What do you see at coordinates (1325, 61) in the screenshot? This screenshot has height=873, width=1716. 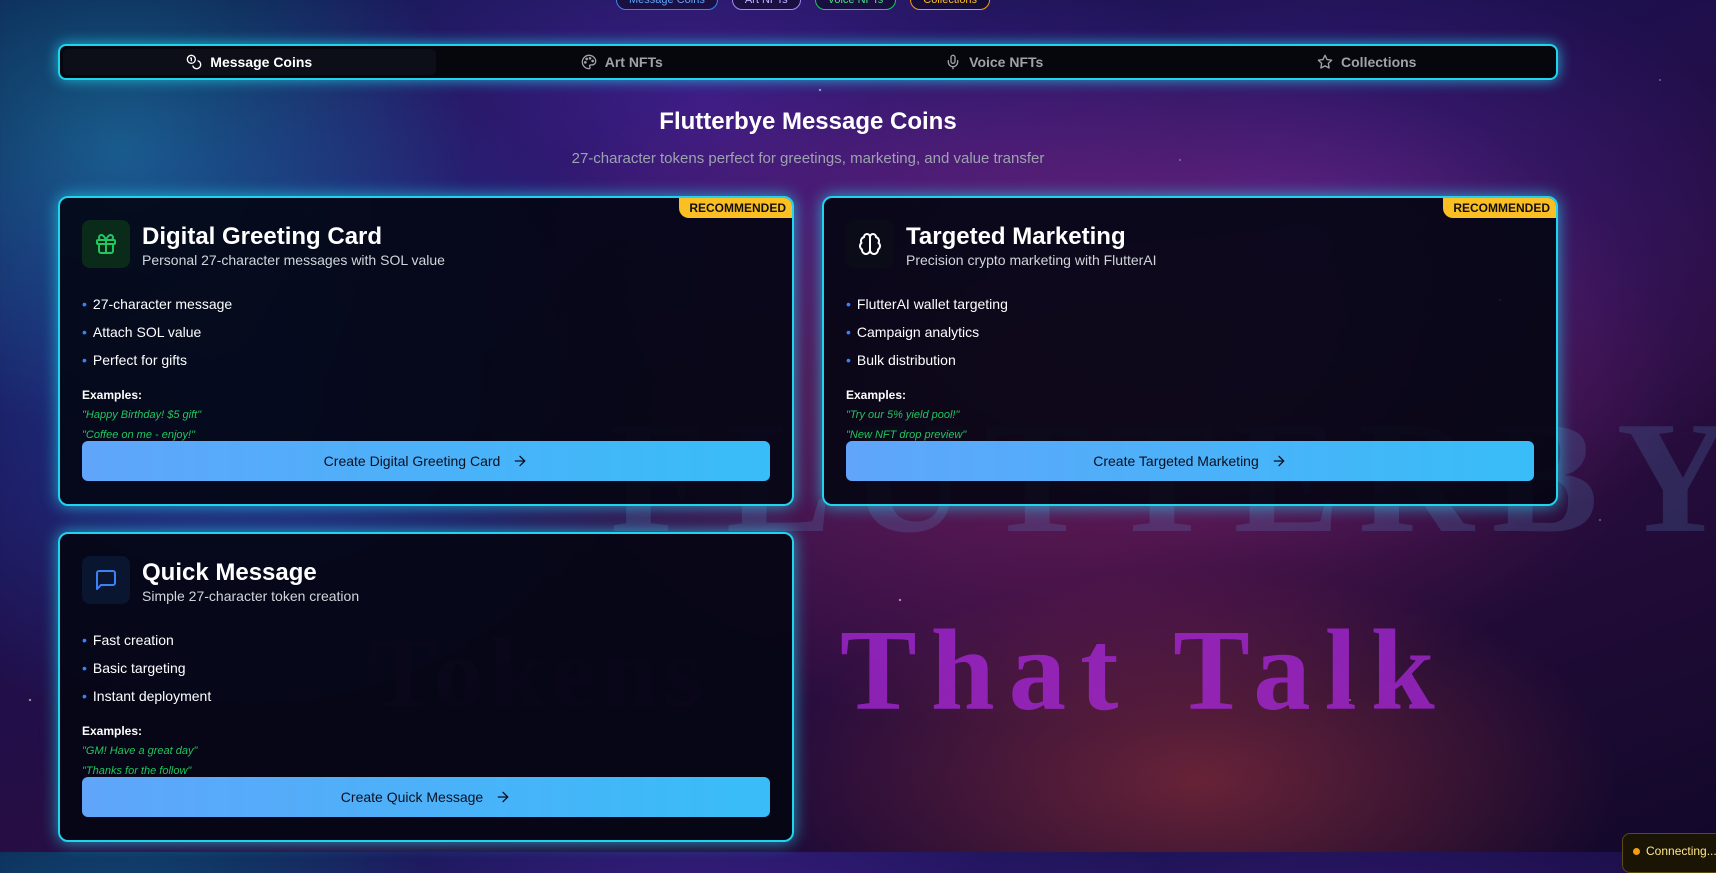 I see `star-icon` at bounding box center [1325, 61].